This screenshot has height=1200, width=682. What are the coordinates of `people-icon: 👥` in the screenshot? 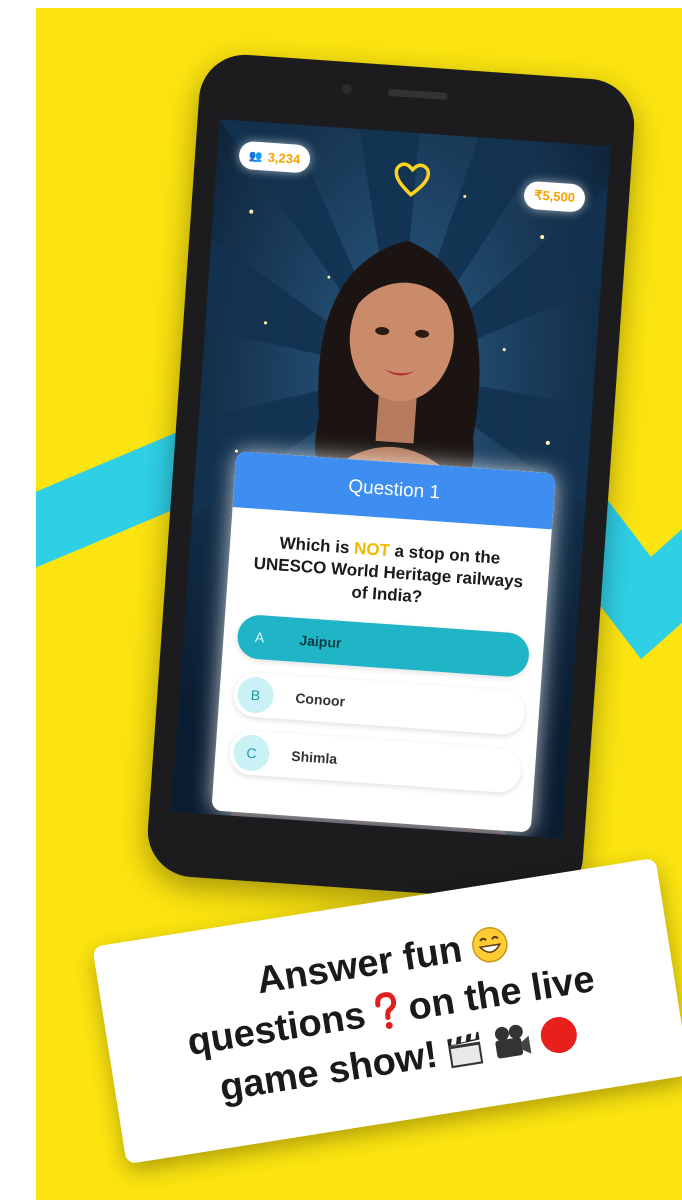 It's located at (256, 156).